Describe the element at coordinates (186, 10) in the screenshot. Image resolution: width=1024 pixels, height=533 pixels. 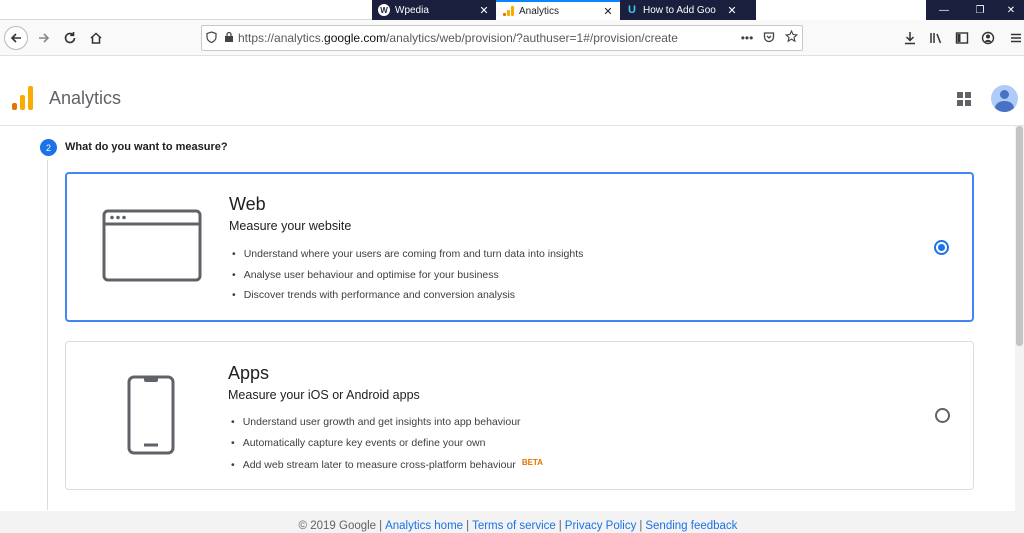
I see `tab-strip-empty-area` at that location.